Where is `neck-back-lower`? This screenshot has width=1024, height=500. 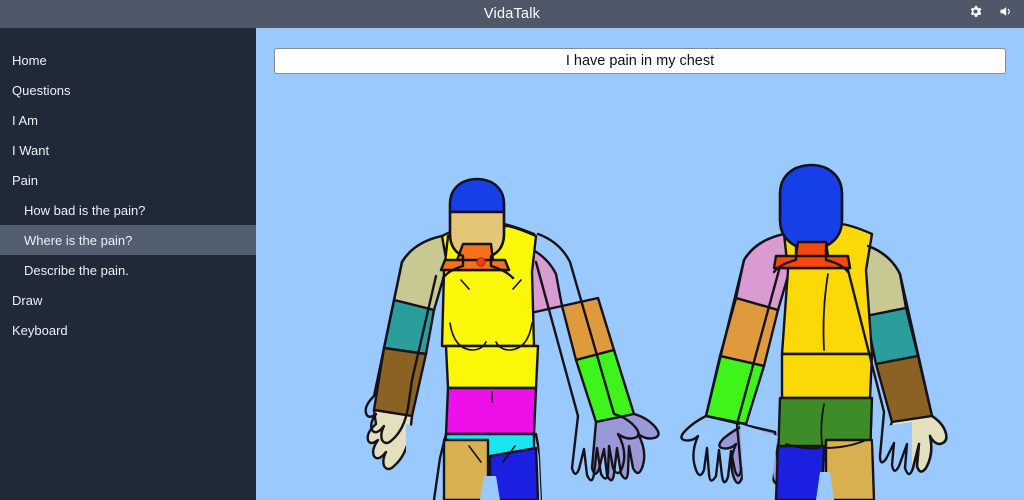
neck-back-lower is located at coordinates (812, 262).